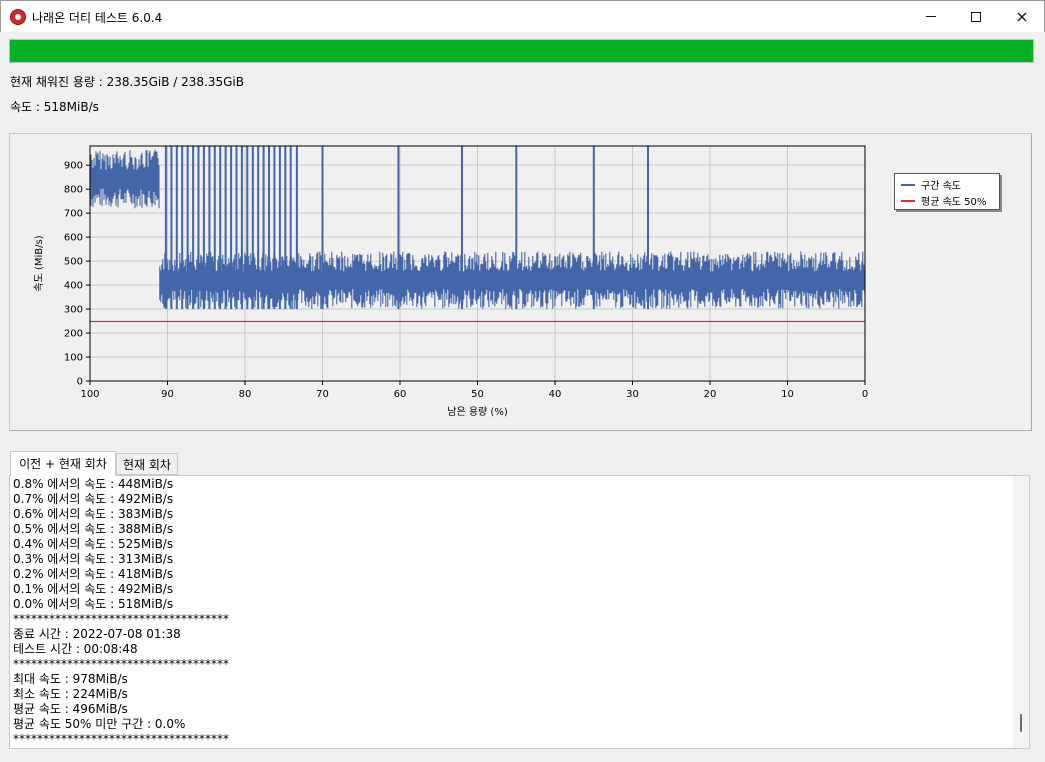 The height and width of the screenshot is (762, 1045). What do you see at coordinates (93, 589) in the screenshot?
I see `log-line: 0.1% 에서의 속도 : 492MiB/s` at bounding box center [93, 589].